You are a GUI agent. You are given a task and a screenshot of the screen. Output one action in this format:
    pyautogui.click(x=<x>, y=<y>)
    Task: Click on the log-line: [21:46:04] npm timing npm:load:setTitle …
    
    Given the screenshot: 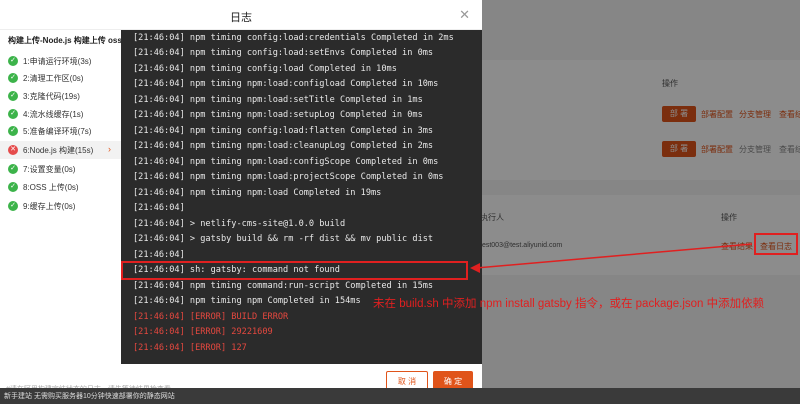 What is the action you would take?
    pyautogui.click(x=278, y=100)
    